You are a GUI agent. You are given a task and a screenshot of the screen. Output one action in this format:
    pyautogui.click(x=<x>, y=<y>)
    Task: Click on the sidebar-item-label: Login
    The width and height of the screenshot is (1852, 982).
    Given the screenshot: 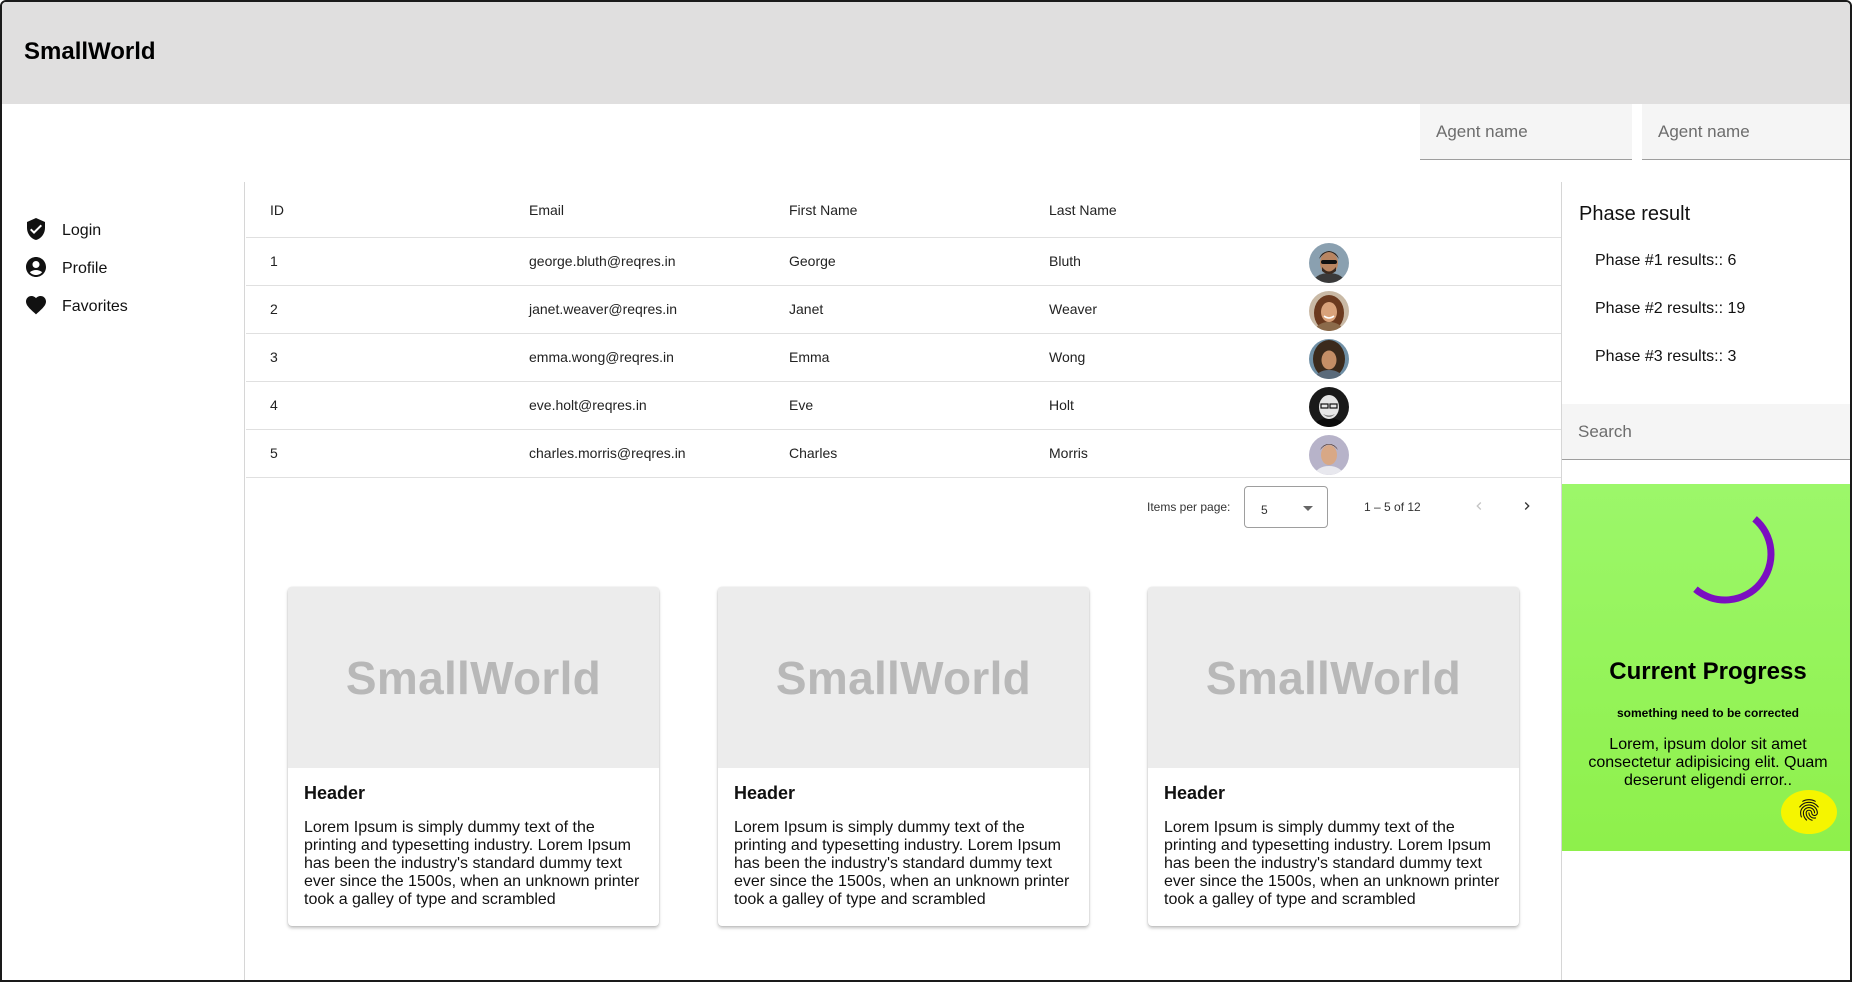 What is the action you would take?
    pyautogui.click(x=82, y=230)
    